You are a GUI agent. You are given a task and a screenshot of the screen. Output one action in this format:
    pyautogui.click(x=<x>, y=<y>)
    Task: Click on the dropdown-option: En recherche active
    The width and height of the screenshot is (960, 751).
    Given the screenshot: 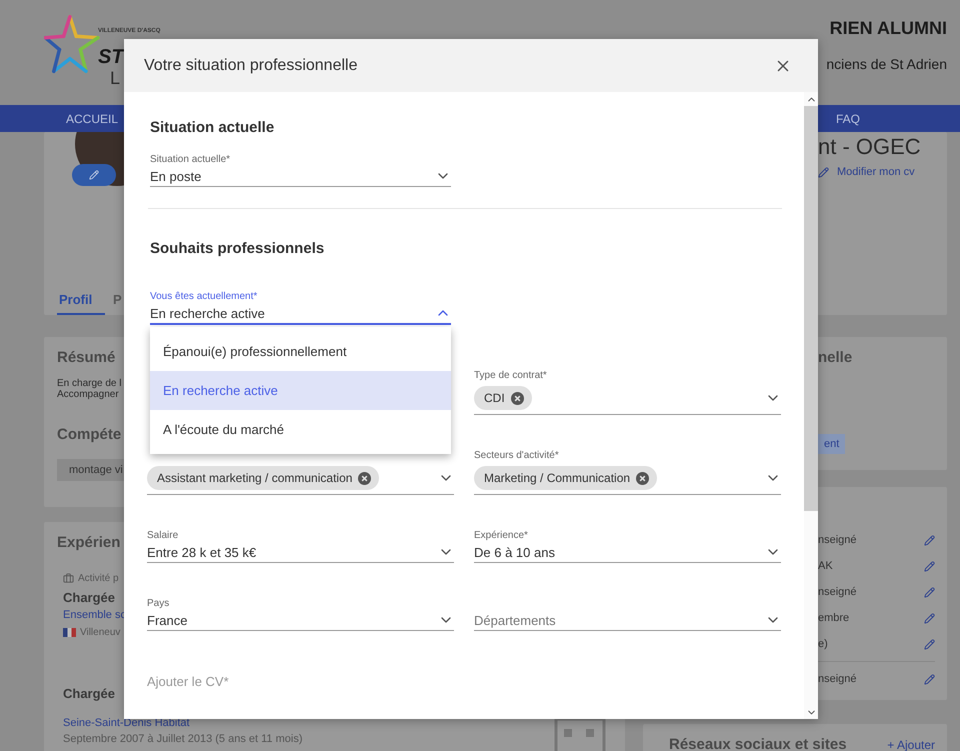 What is the action you would take?
    pyautogui.click(x=300, y=390)
    